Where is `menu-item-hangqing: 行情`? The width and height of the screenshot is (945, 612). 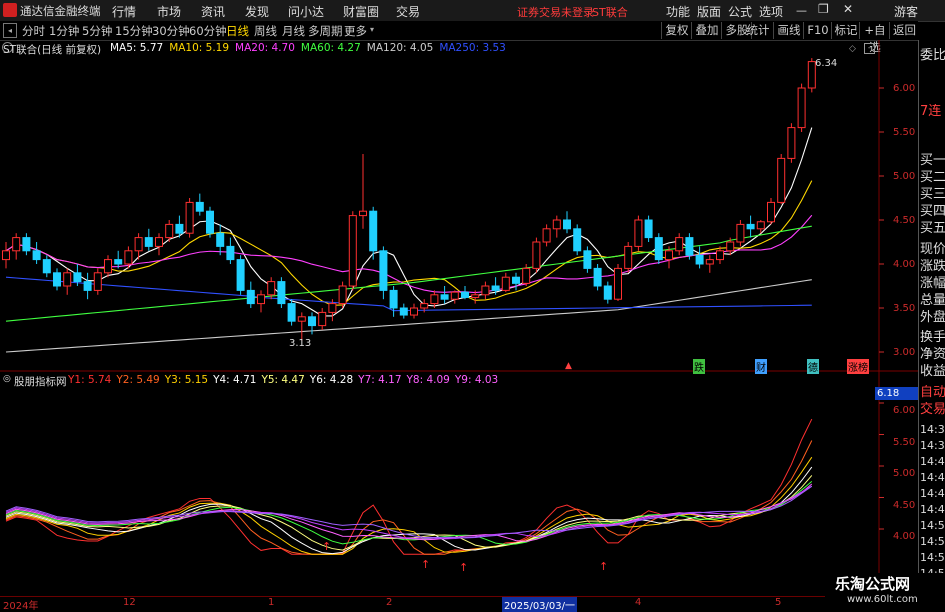 menu-item-hangqing: 行情 is located at coordinates (124, 11).